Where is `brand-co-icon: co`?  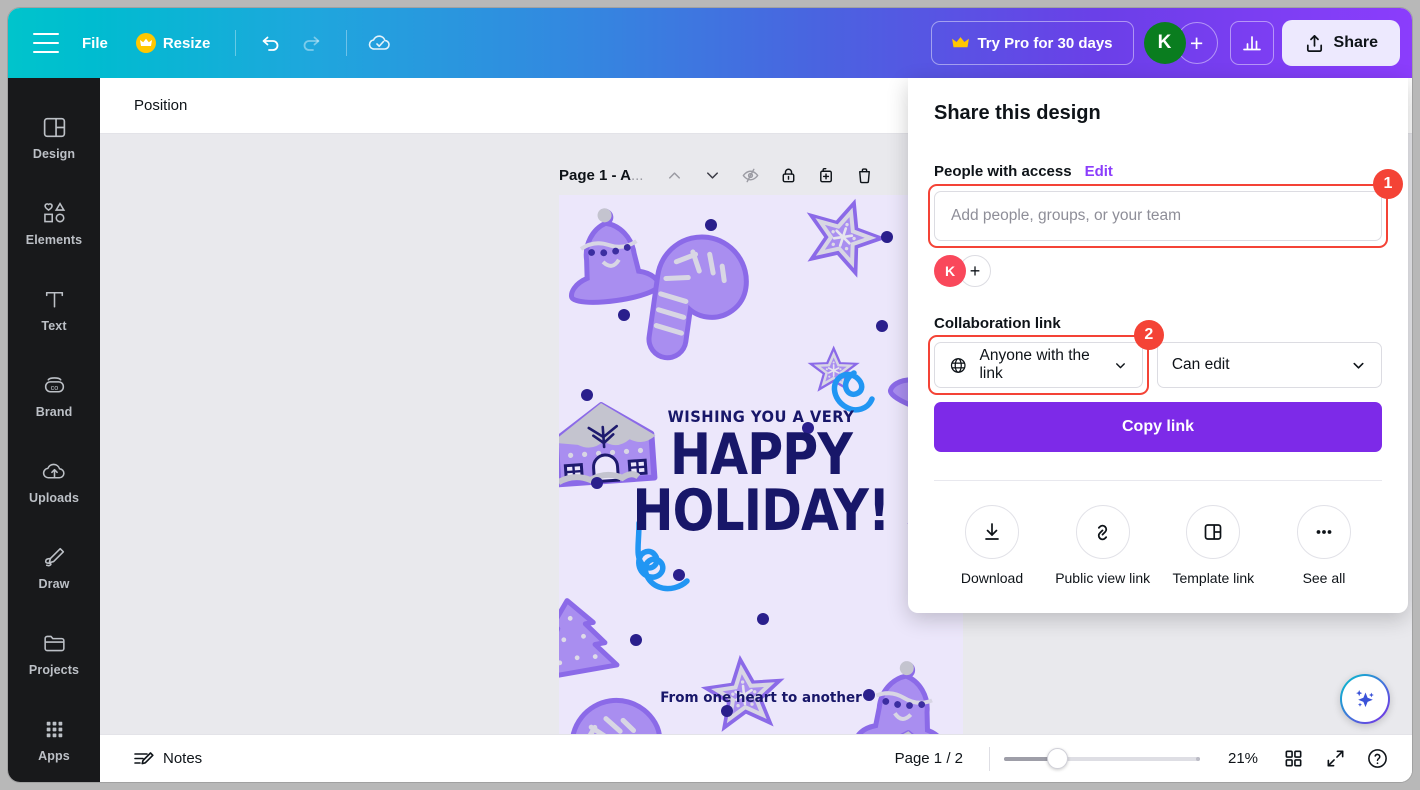
brand-co-icon: co is located at coordinates (54, 384).